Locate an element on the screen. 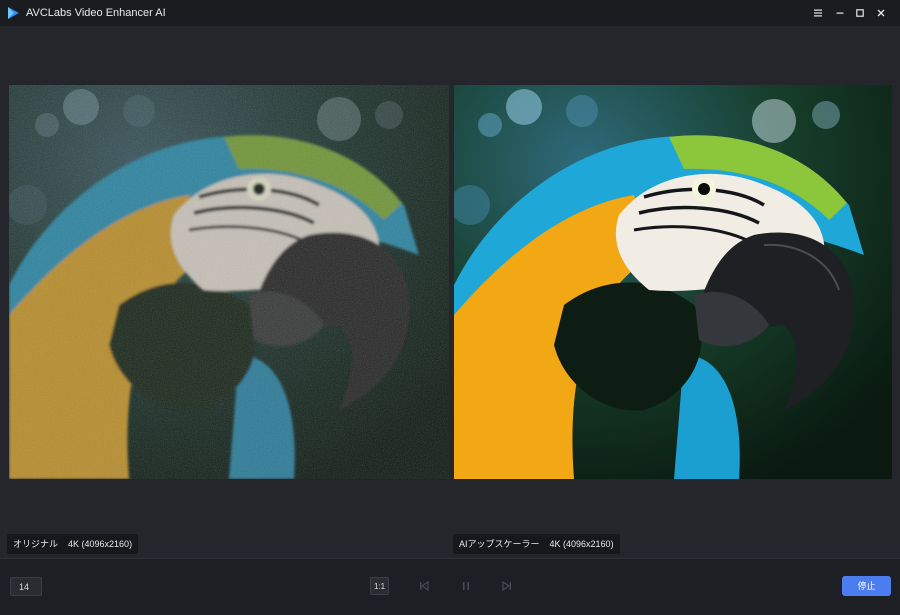  minimize-icon is located at coordinates (840, 13).